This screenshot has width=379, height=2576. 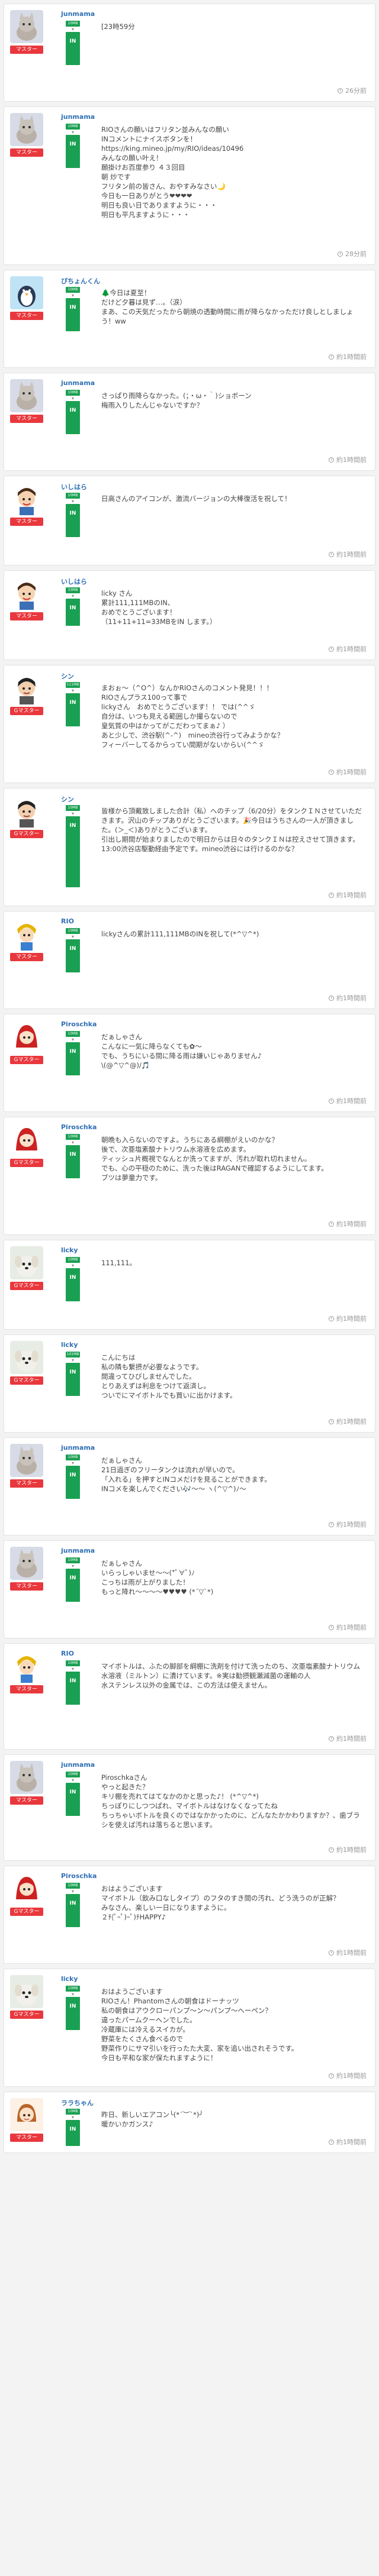 What do you see at coordinates (80, 281) in the screenshot?
I see `username-link: ぴちょんくん` at bounding box center [80, 281].